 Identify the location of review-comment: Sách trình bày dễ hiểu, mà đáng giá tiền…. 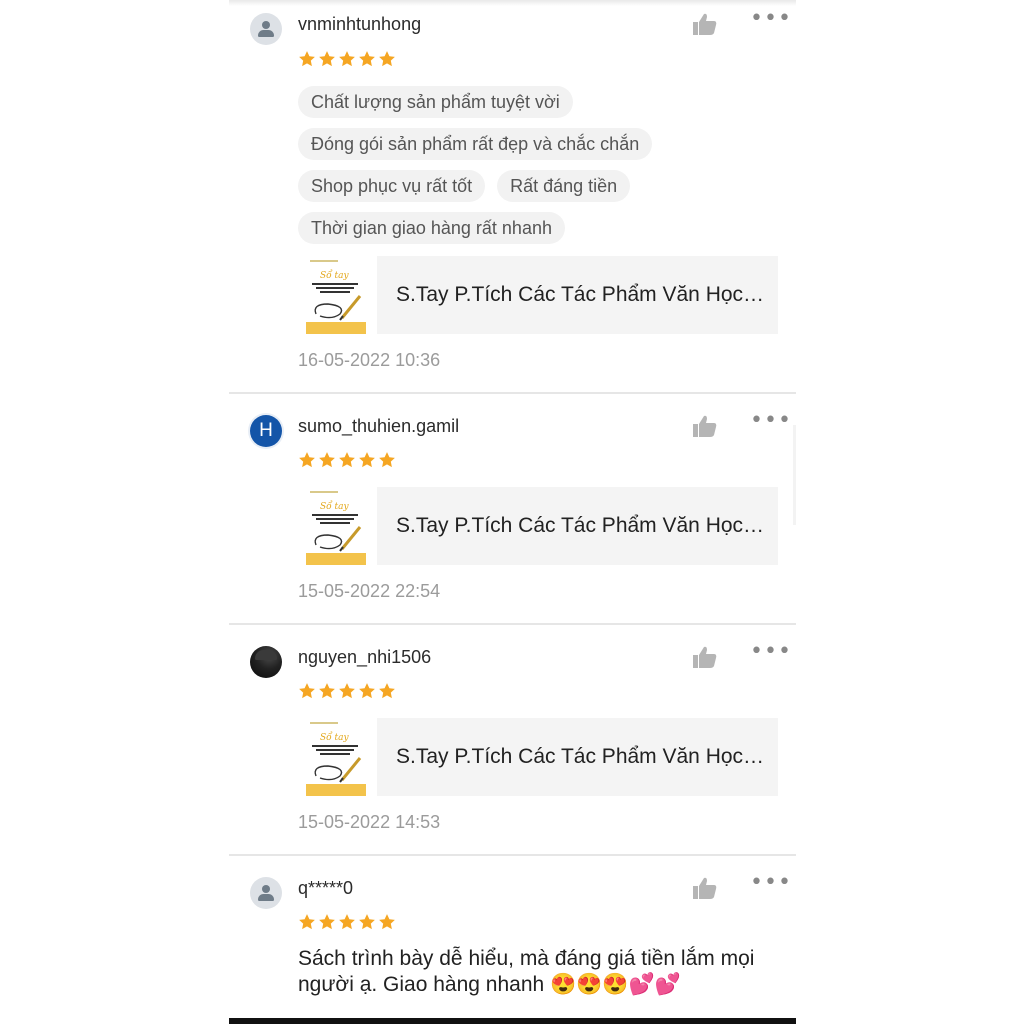
(526, 971).